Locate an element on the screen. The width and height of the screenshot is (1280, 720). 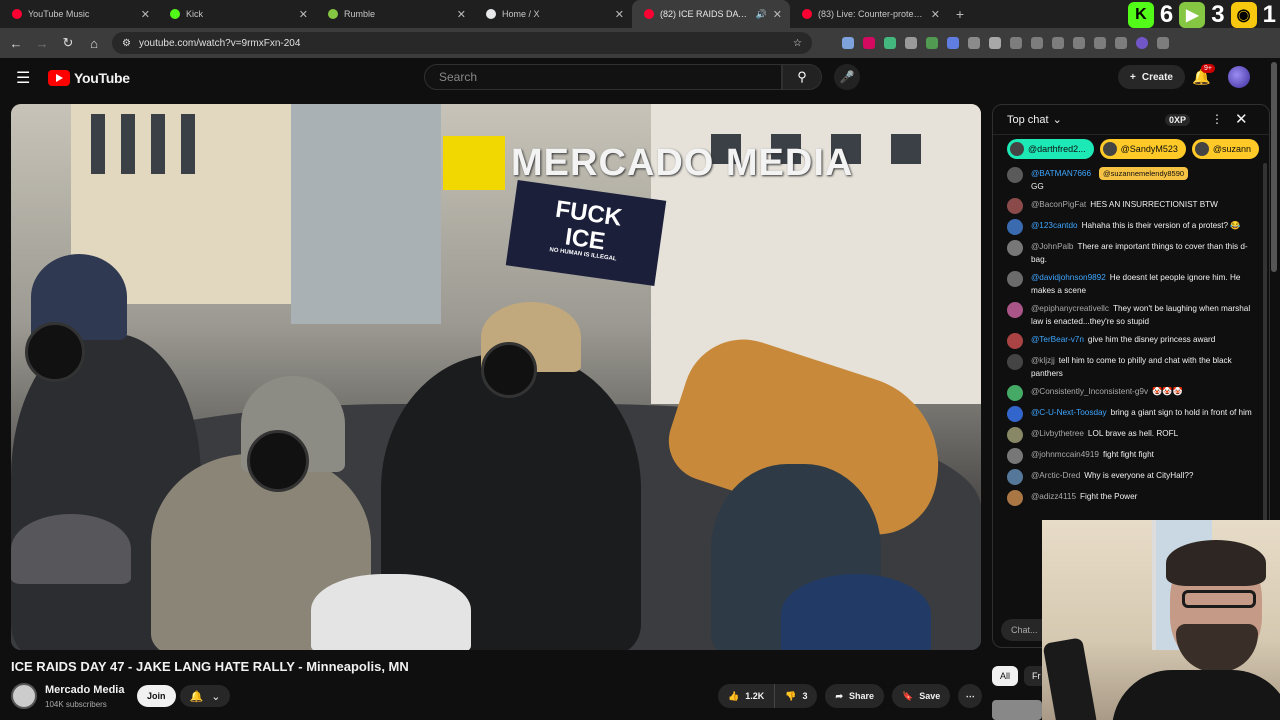
address-bar: ⚙ youtube.com/watch?v=9rmxFxn-204 ☆ is located at coordinates (462, 43).